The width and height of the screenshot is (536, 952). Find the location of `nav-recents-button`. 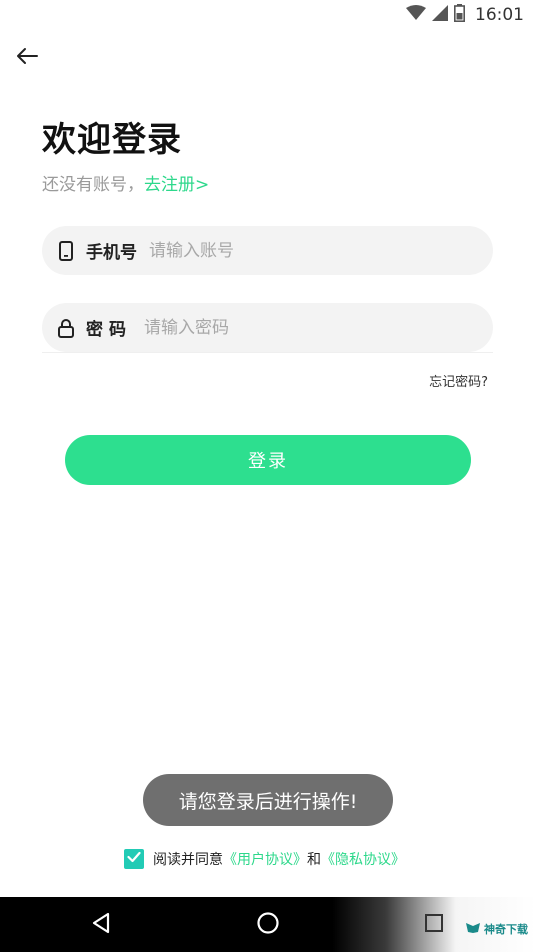

nav-recents-button is located at coordinates (434, 925).